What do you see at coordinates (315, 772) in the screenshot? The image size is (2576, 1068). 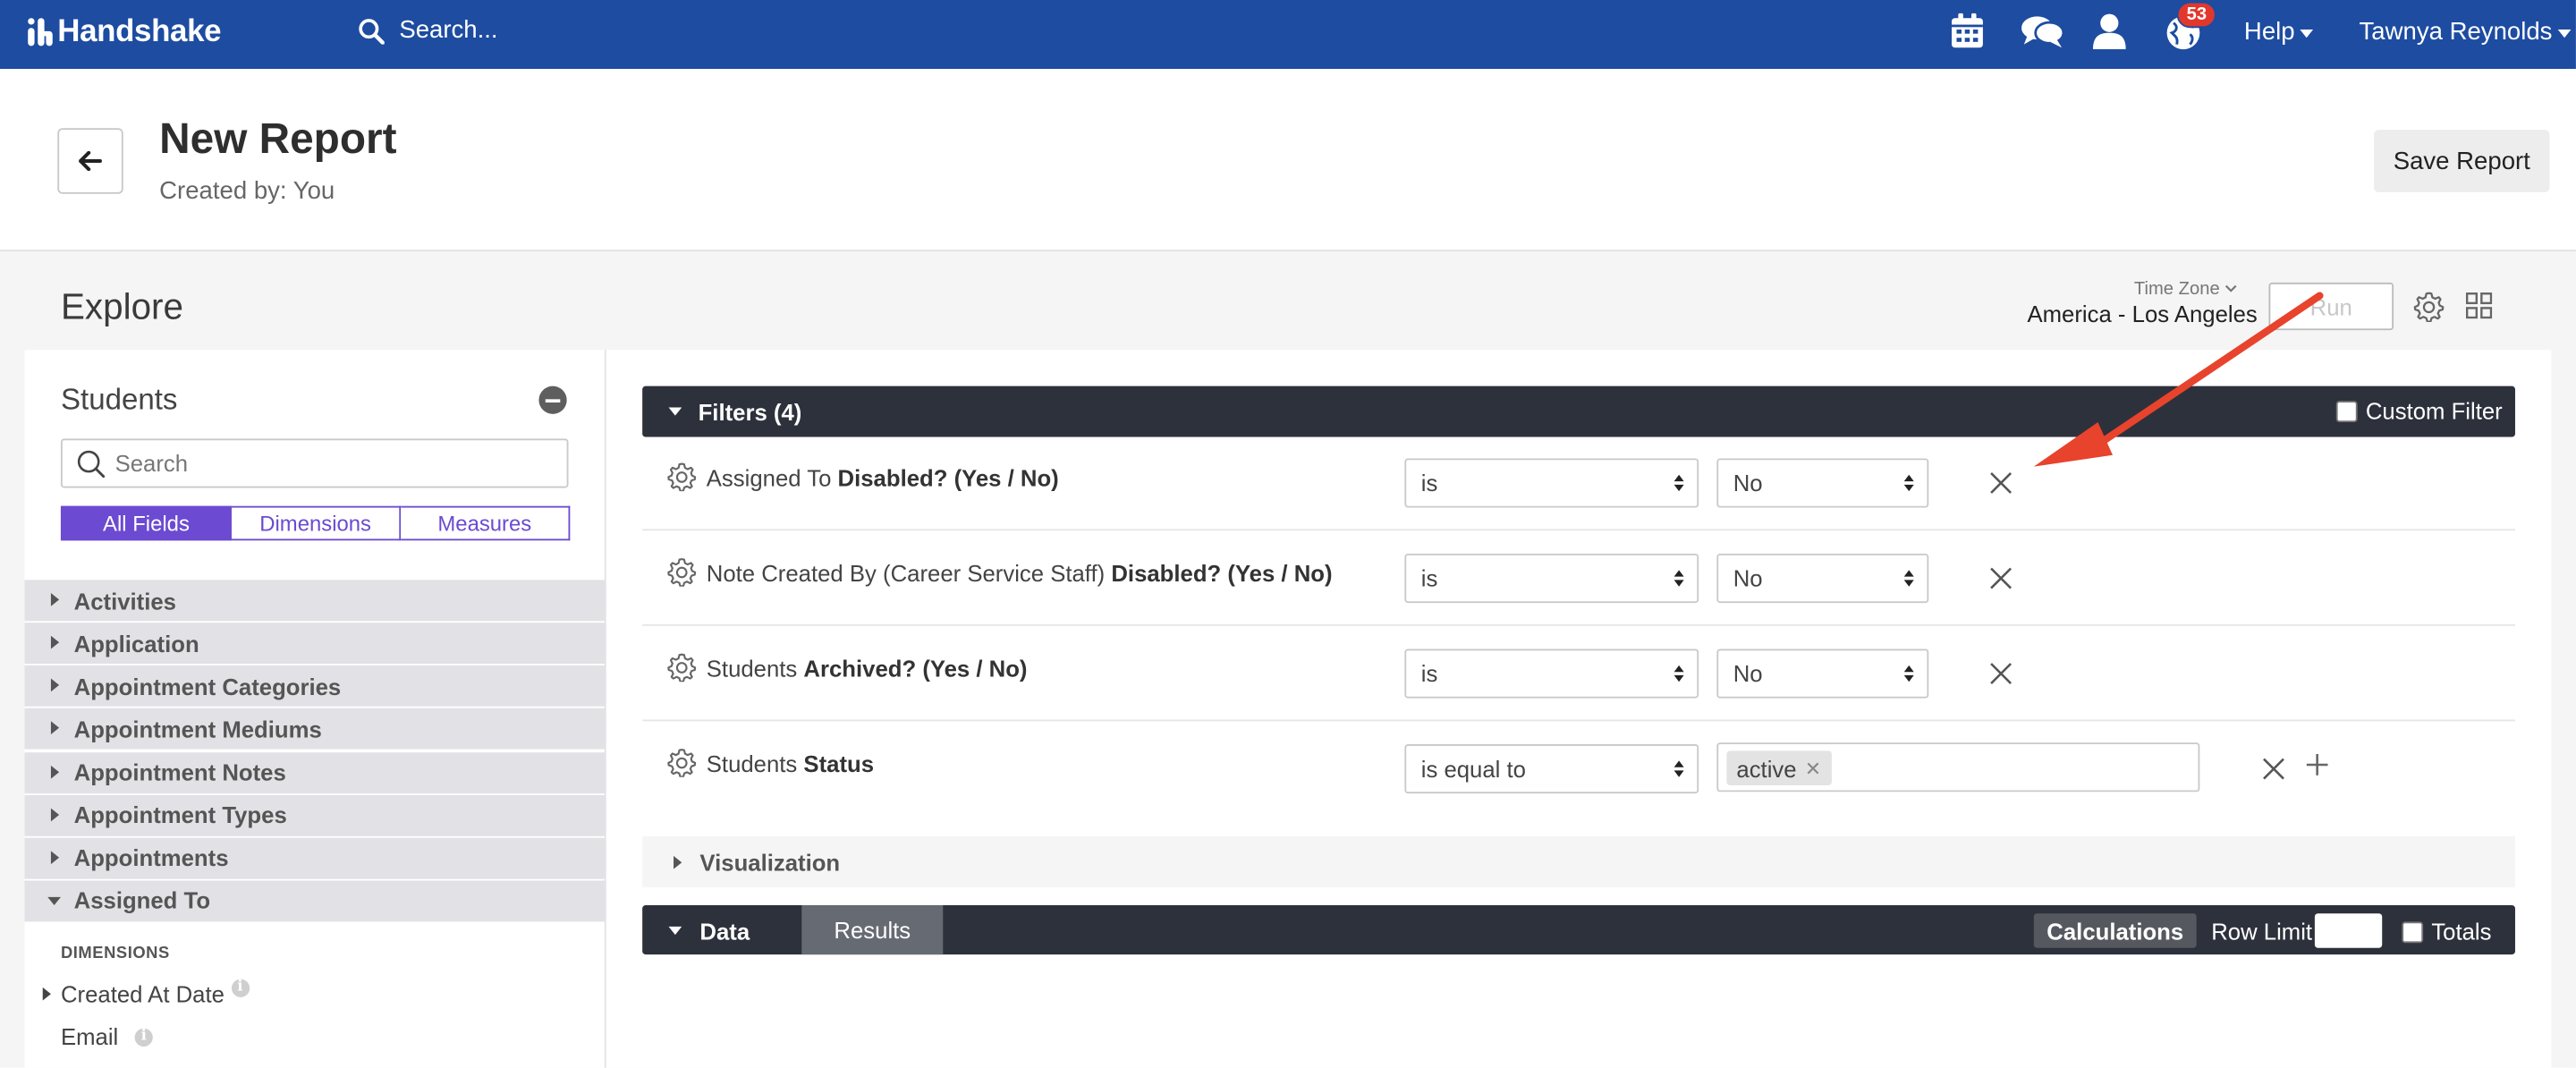 I see `view-item-appointment-notes: Appointment Notes` at bounding box center [315, 772].